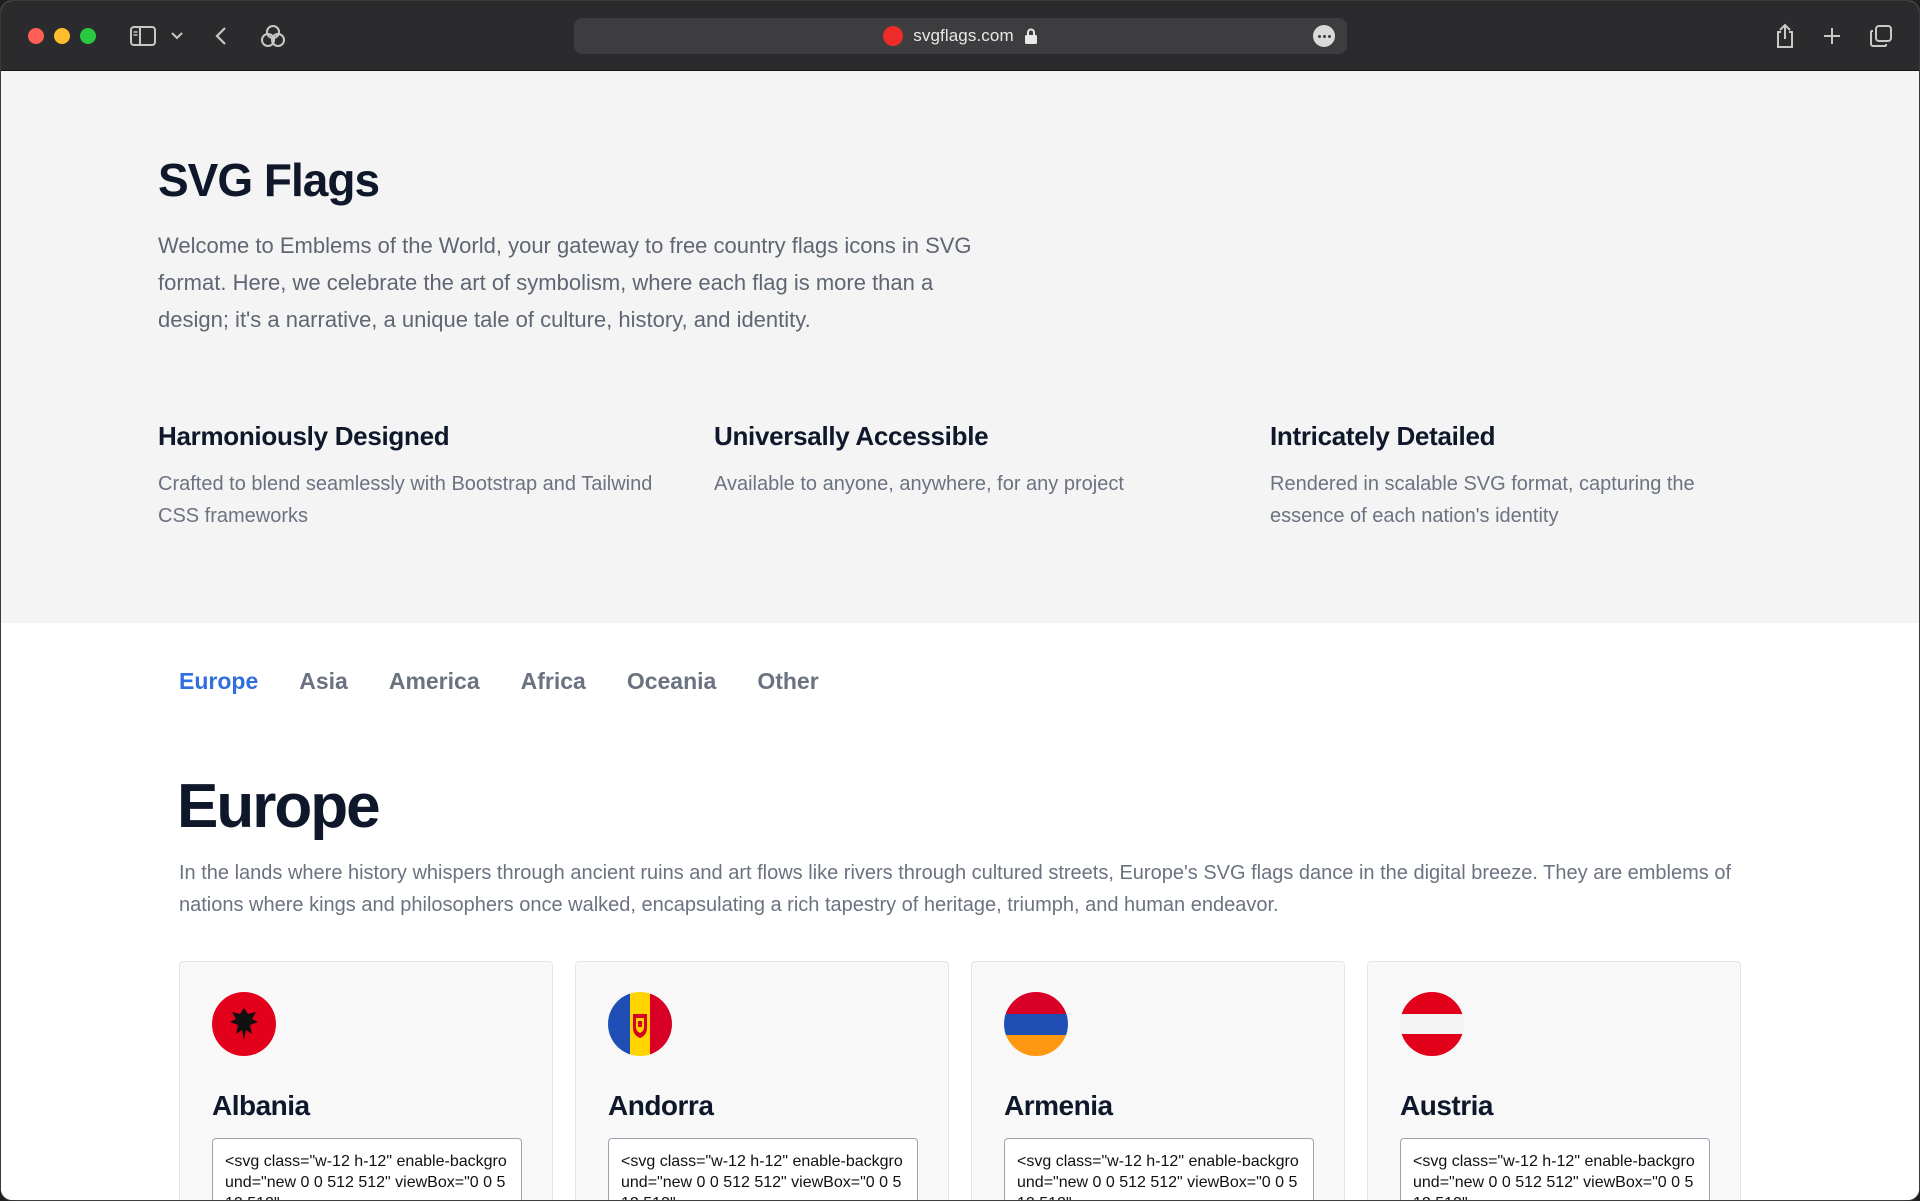 This screenshot has width=1920, height=1201. Describe the element at coordinates (1881, 36) in the screenshot. I see `tab-overview-icon` at that location.